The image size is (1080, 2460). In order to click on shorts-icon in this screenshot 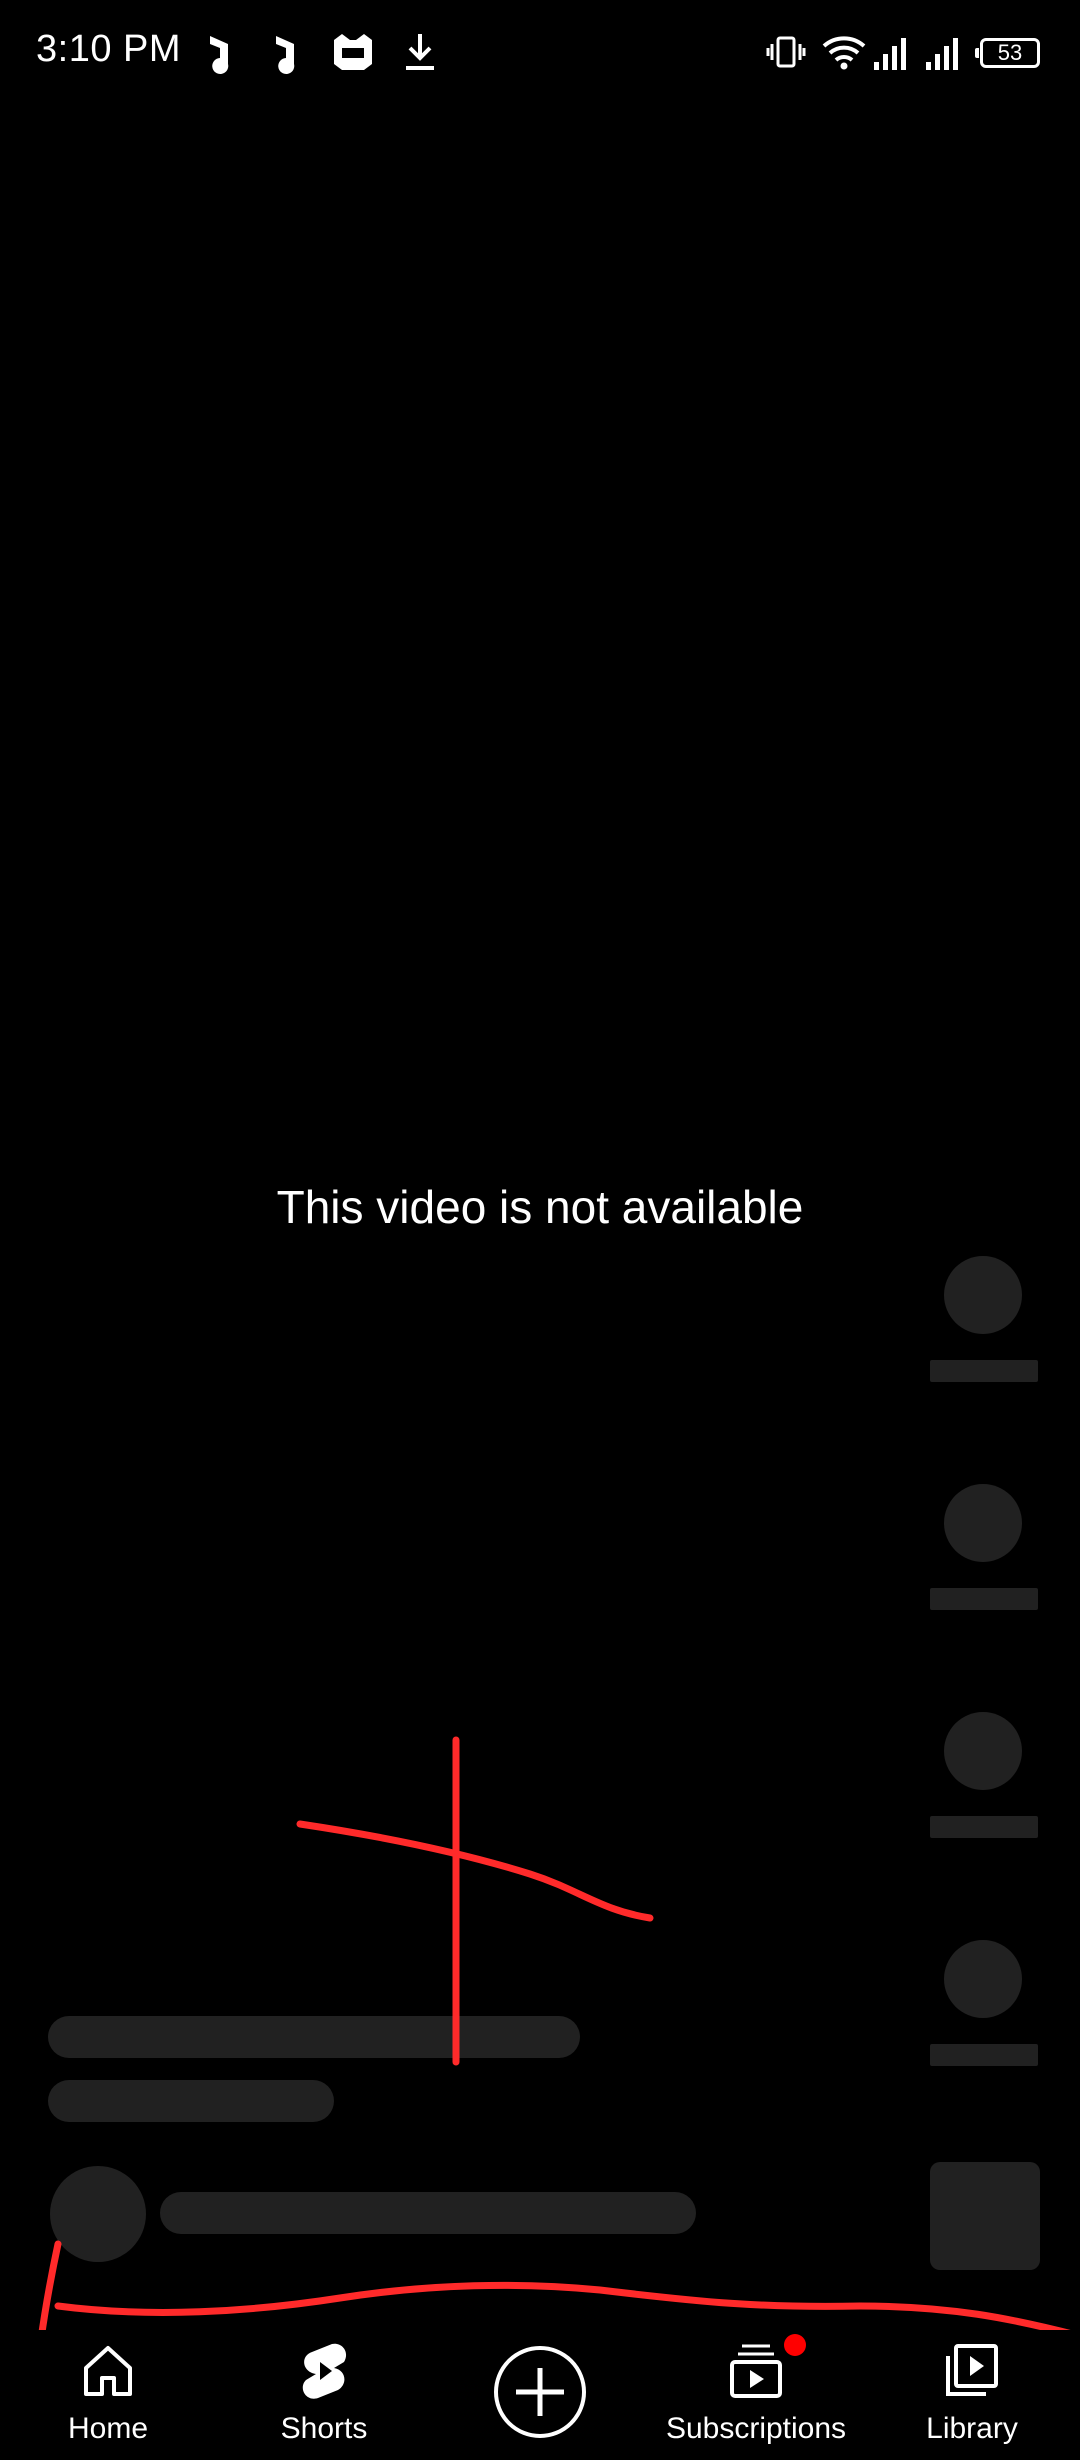, I will do `click(324, 2370)`.